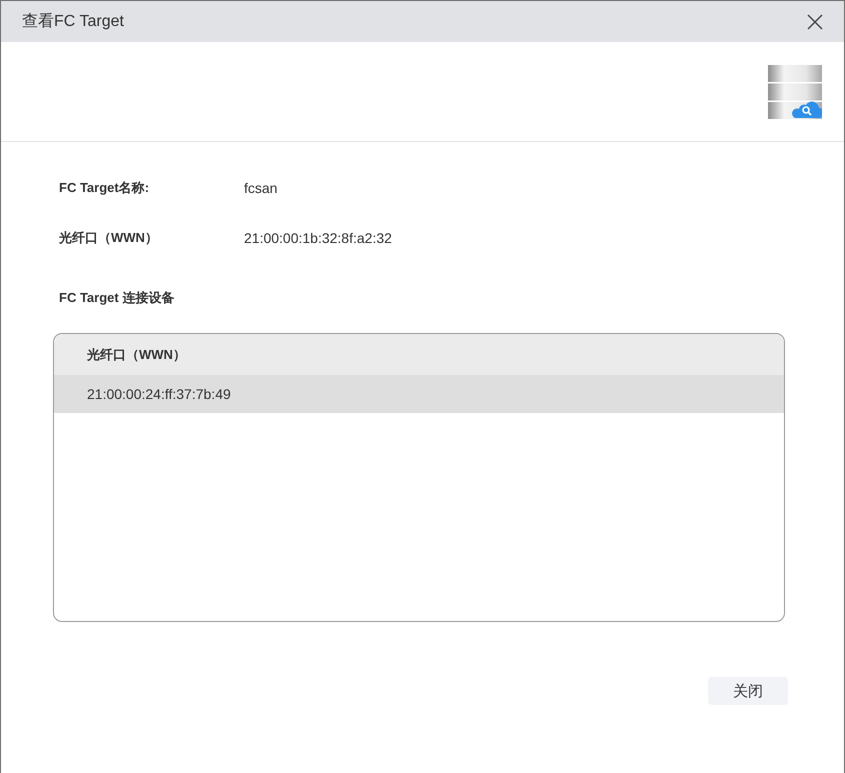 This screenshot has height=773, width=845. What do you see at coordinates (419, 394) in the screenshot?
I see `table-row: 21:00:00:24:ff:37:7b:49` at bounding box center [419, 394].